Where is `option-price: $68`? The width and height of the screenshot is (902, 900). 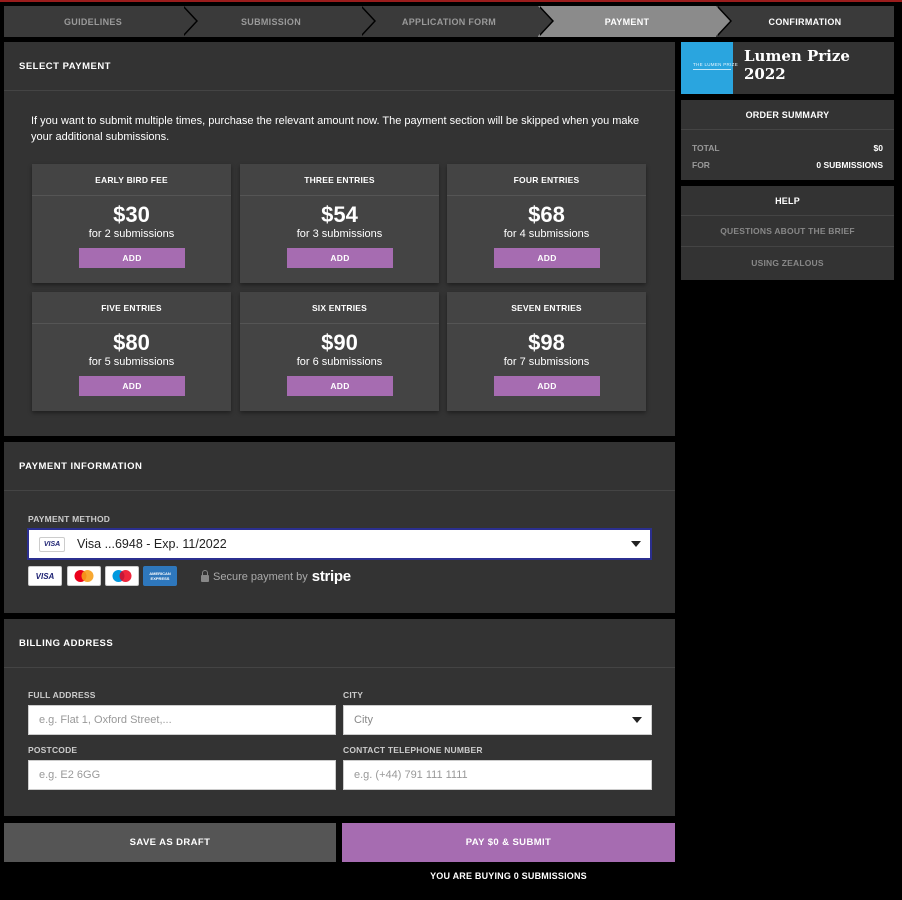
option-price: $68 is located at coordinates (546, 214).